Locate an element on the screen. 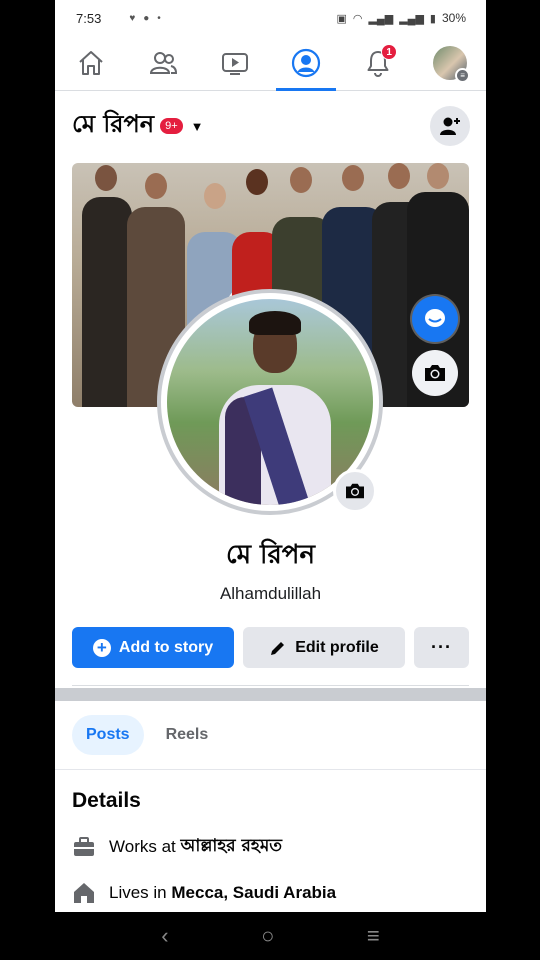 The image size is (540, 960). add-to-story-button: + Add to story is located at coordinates (153, 647).